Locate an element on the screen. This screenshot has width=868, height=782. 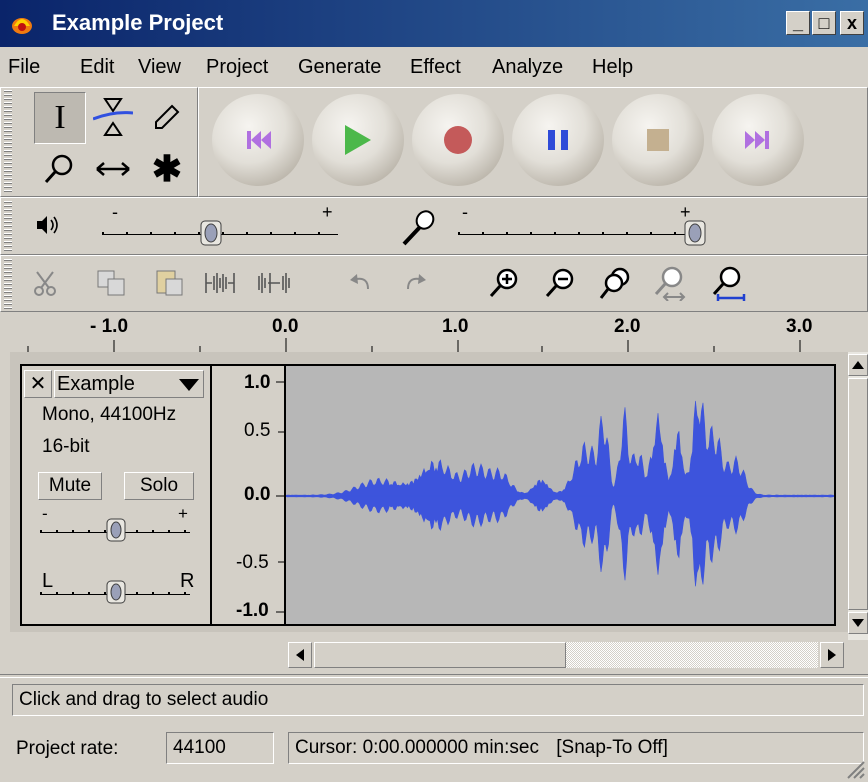
redo-icon is located at coordinates (416, 282).